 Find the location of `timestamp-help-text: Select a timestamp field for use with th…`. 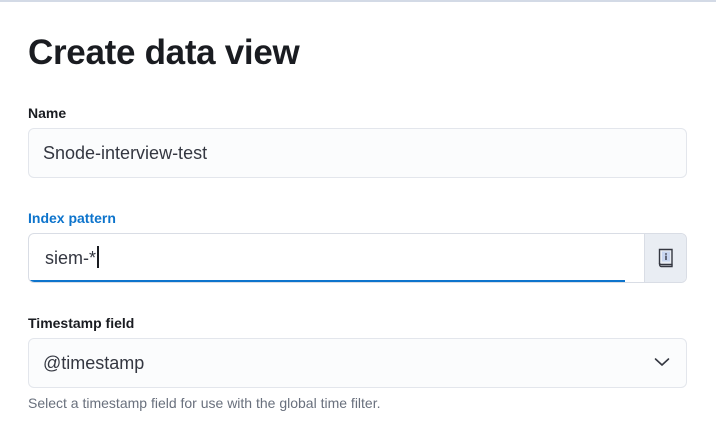

timestamp-help-text: Select a timestamp field for use with th… is located at coordinates (204, 403).